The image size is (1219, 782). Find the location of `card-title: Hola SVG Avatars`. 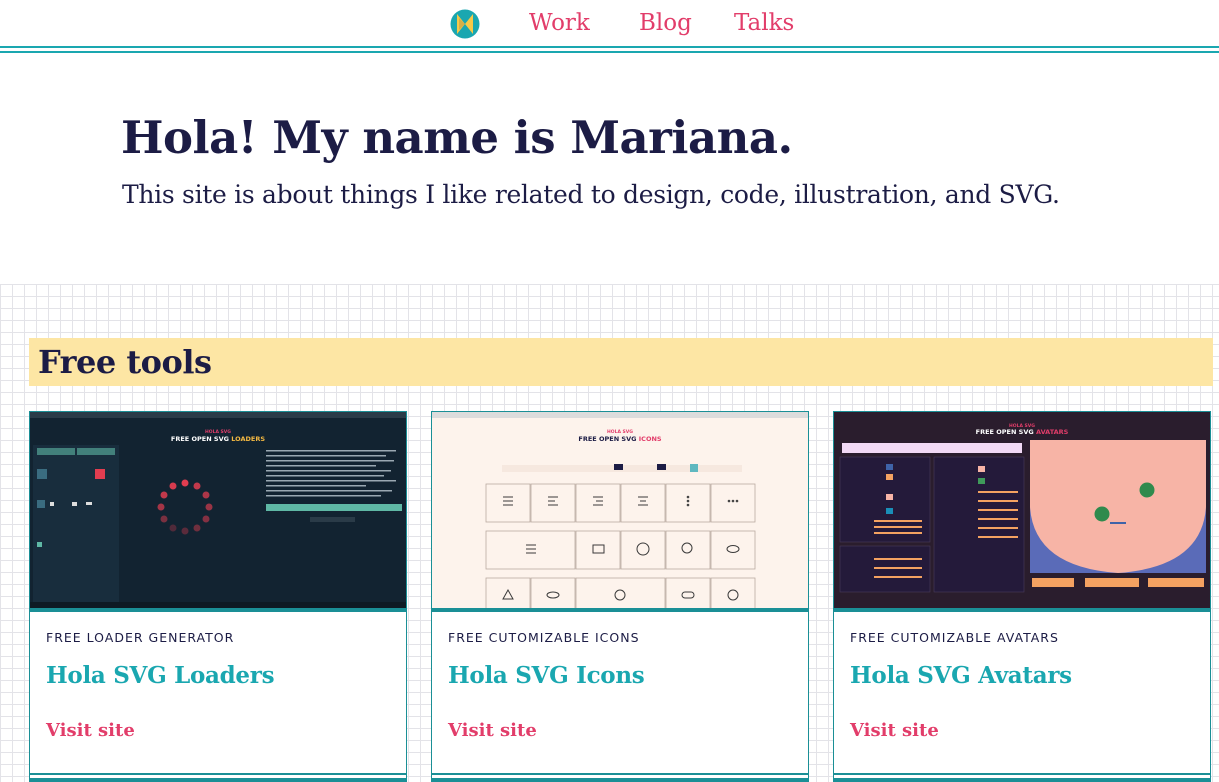

card-title: Hola SVG Avatars is located at coordinates (961, 675).